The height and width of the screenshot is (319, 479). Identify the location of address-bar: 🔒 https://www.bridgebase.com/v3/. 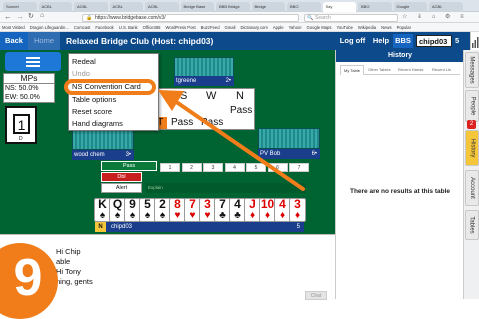
(190, 18).